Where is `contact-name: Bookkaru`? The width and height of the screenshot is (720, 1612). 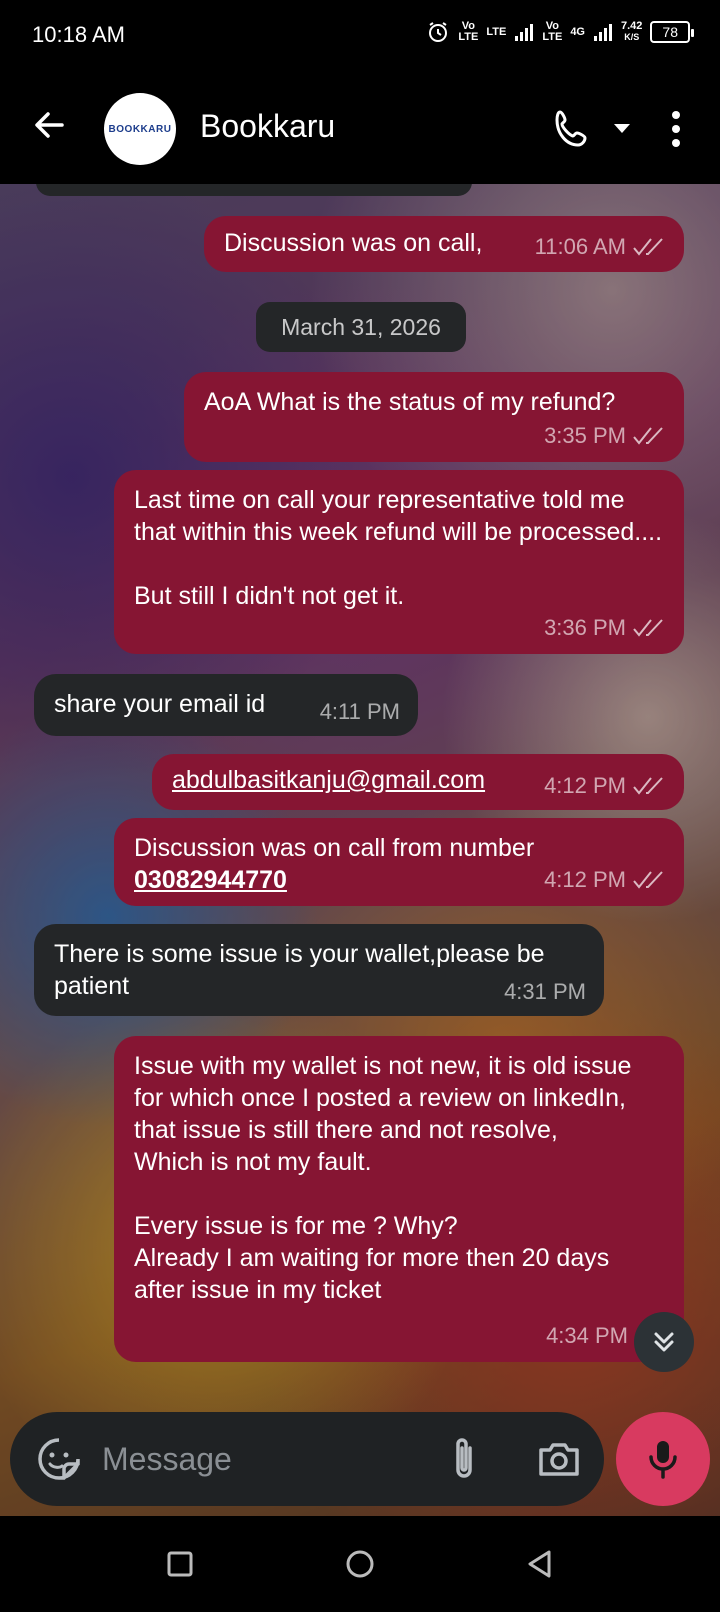 contact-name: Bookkaru is located at coordinates (267, 126).